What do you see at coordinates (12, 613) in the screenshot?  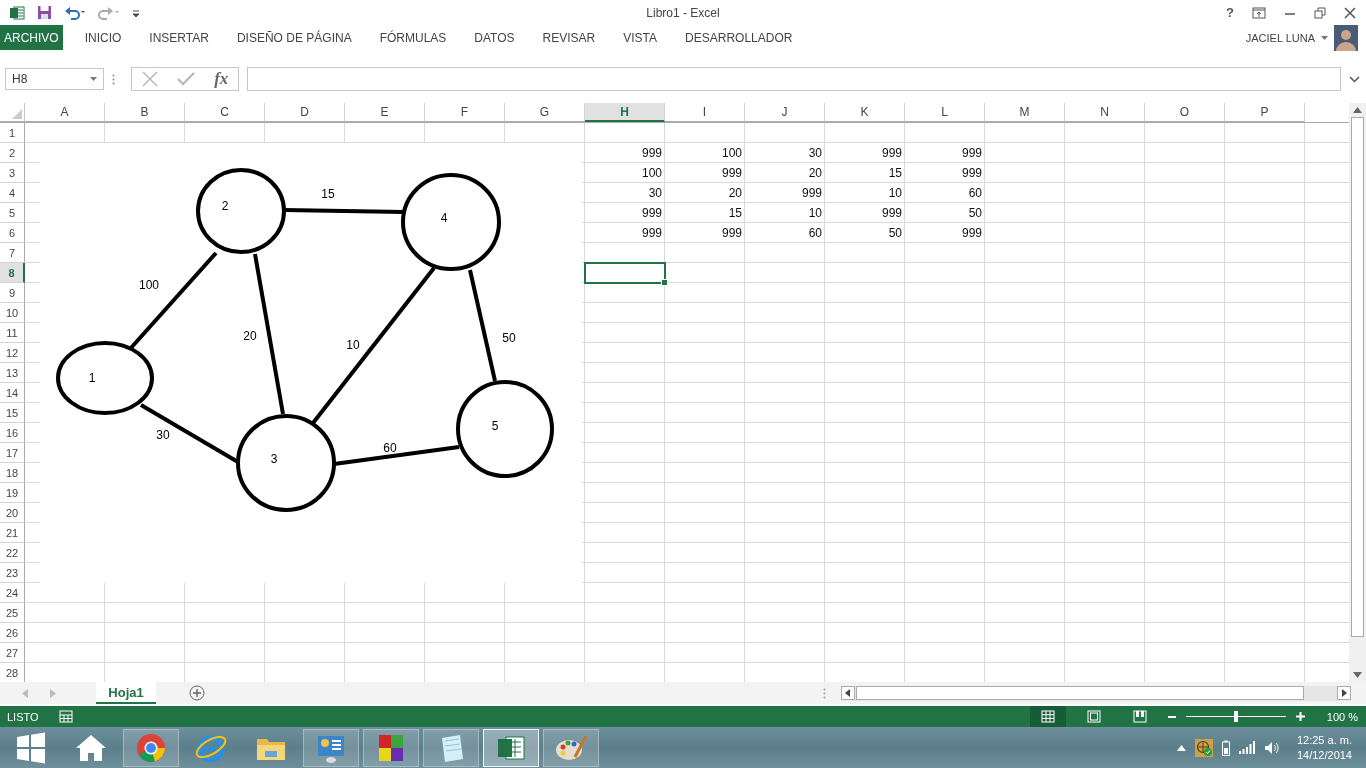 I see `row-header: 25` at bounding box center [12, 613].